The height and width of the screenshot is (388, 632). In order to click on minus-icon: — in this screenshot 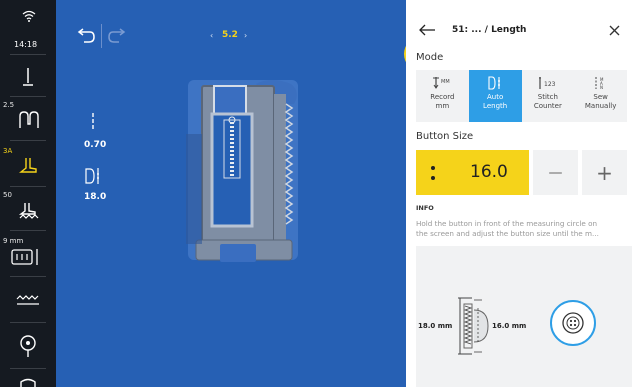, I will do `click(555, 172)`.